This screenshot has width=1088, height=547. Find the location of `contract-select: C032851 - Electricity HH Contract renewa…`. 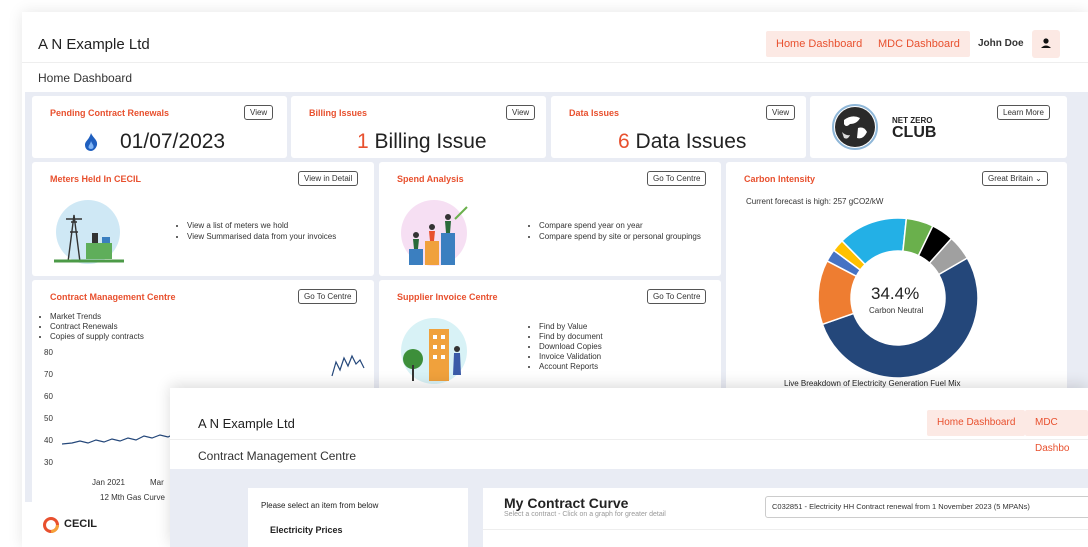

contract-select: C032851 - Electricity HH Contract renewa… is located at coordinates (926, 507).